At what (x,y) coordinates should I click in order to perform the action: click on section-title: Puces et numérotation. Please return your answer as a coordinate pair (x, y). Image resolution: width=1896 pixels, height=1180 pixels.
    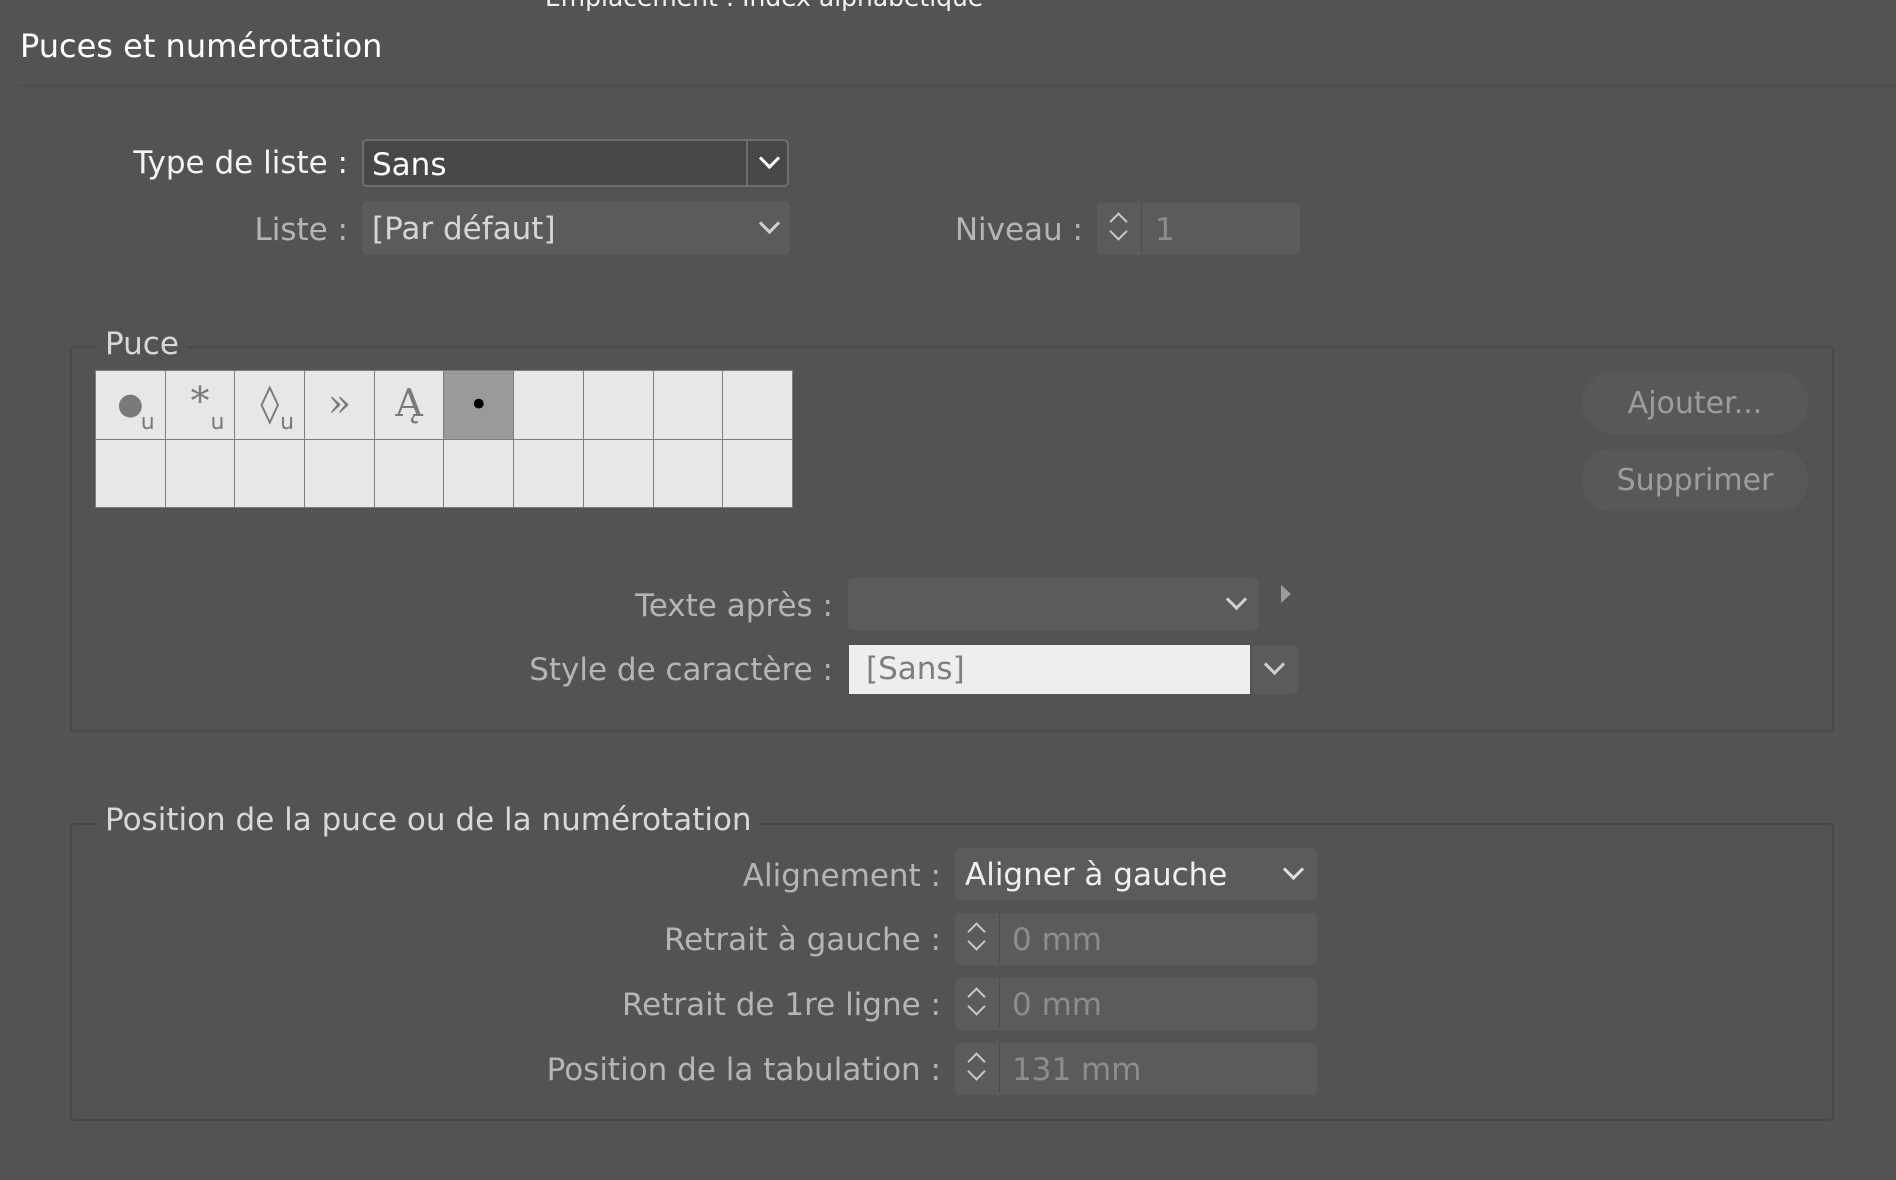
    Looking at the image, I should click on (201, 46).